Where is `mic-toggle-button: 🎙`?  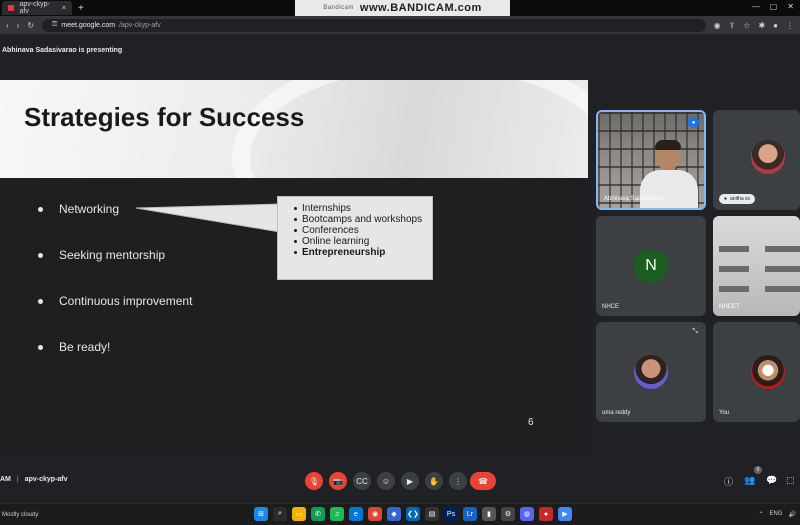
mic-toggle-button: 🎙 is located at coordinates (314, 481).